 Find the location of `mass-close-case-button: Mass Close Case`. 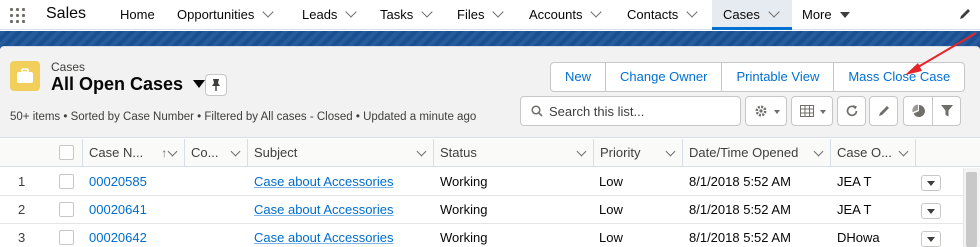

mass-close-case-button: Mass Close Case is located at coordinates (899, 77).